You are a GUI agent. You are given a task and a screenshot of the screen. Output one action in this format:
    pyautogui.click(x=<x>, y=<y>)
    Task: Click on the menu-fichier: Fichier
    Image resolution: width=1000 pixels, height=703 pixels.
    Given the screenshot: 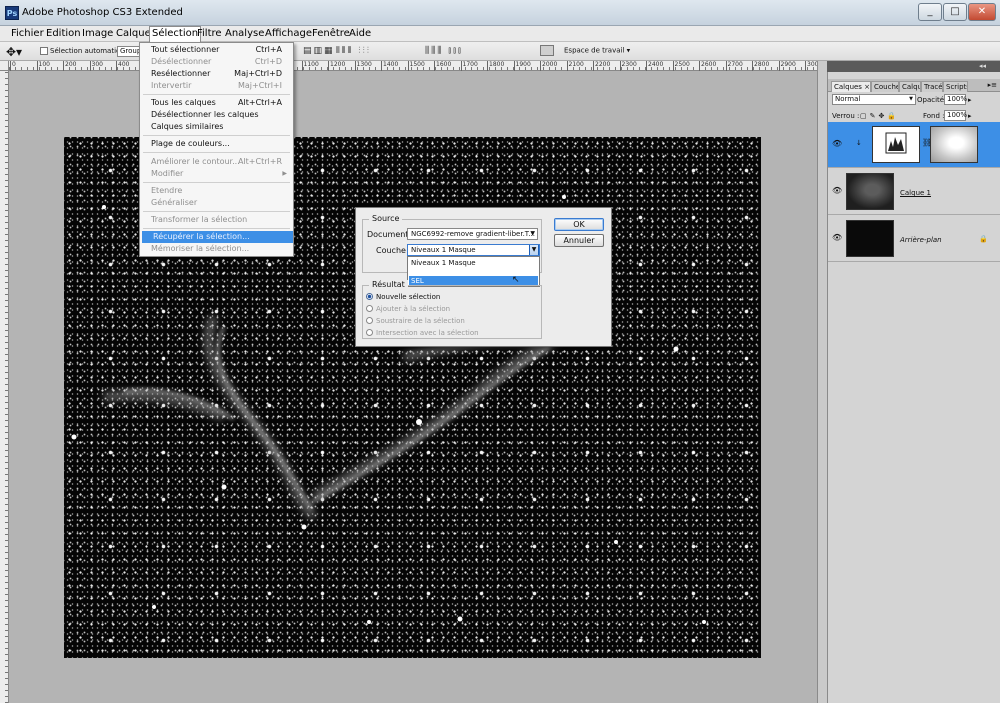 What is the action you would take?
    pyautogui.click(x=27, y=33)
    